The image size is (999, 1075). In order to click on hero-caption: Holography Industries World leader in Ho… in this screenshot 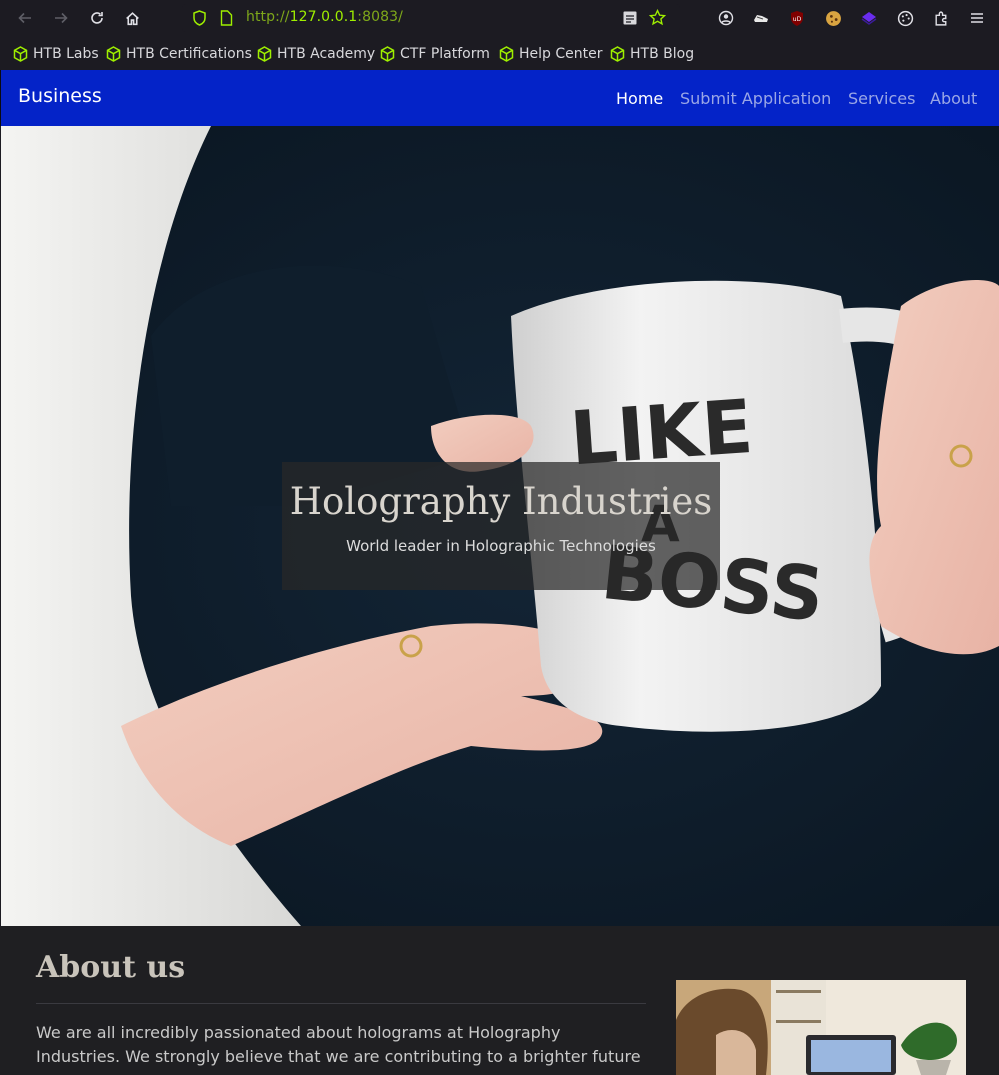, I will do `click(501, 526)`.